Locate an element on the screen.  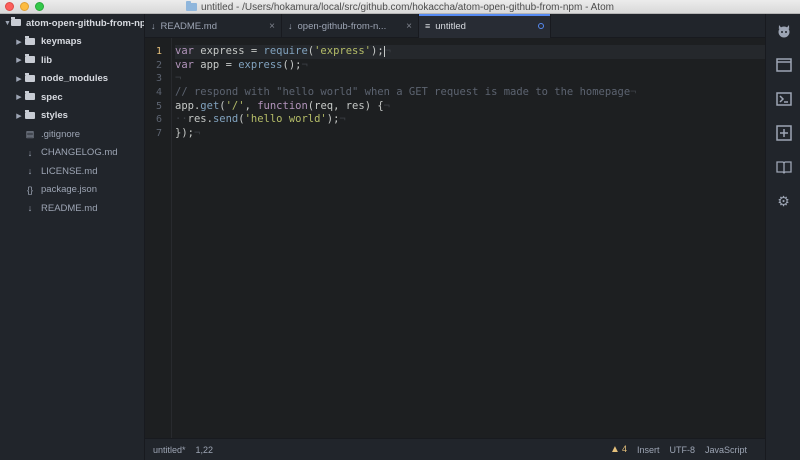
chevron-down-icon: ▼ is located at coordinates (7, 23).